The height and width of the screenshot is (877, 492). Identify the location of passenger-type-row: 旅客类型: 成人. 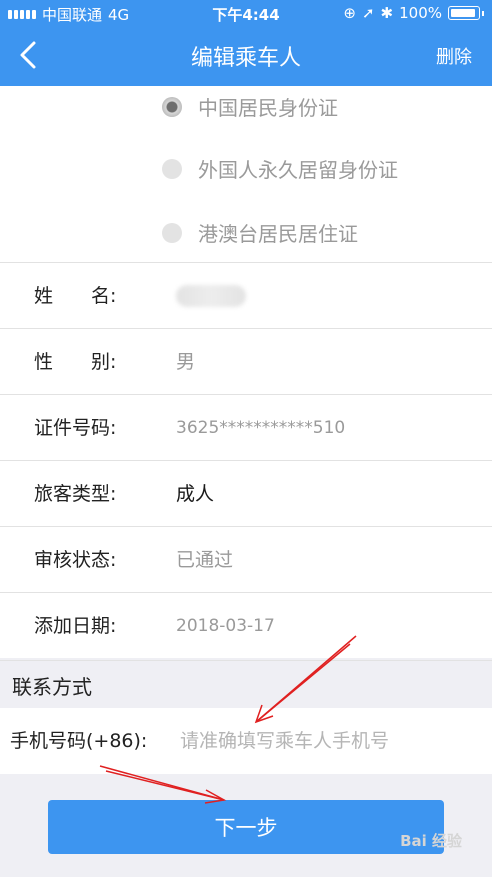
(246, 493).